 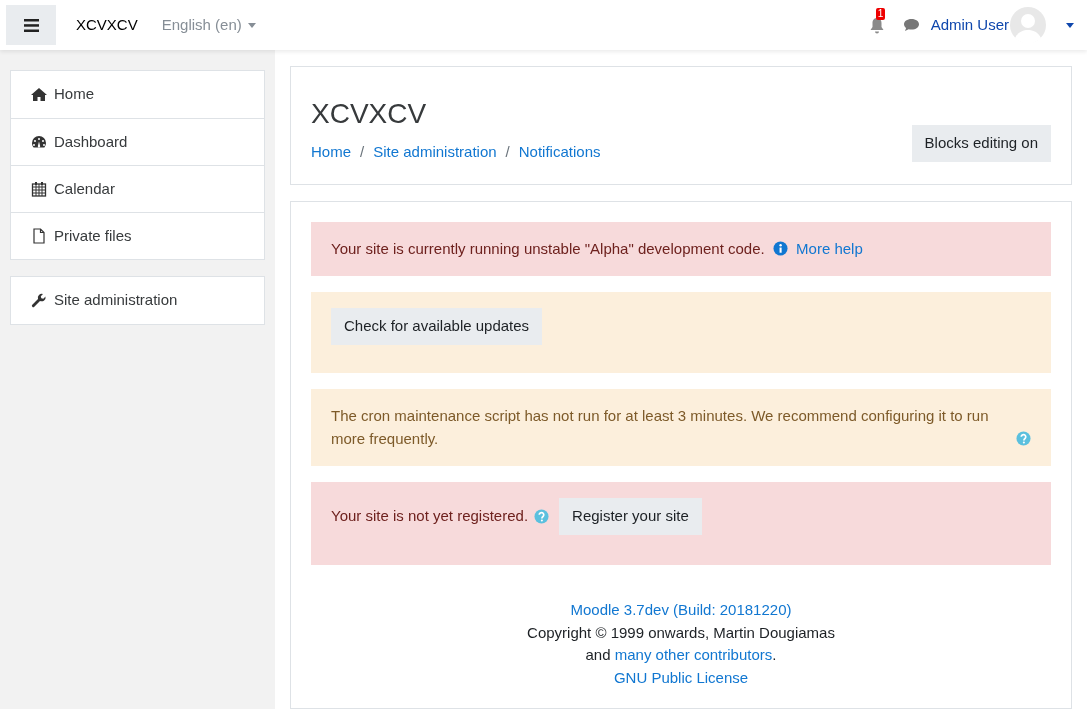 What do you see at coordinates (548, 248) in the screenshot?
I see `alert-message: Your site is currently running unstable "Alpha" development code.` at bounding box center [548, 248].